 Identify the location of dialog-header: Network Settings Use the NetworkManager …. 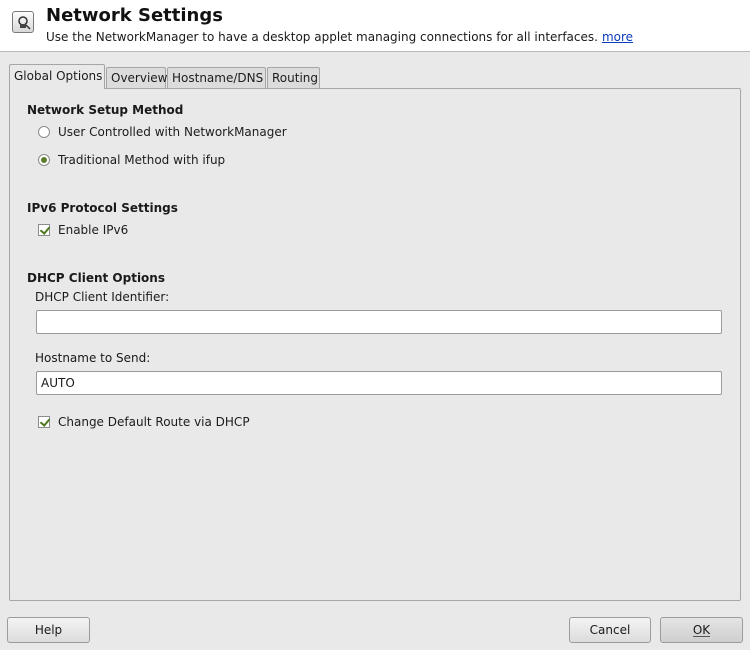
(375, 26).